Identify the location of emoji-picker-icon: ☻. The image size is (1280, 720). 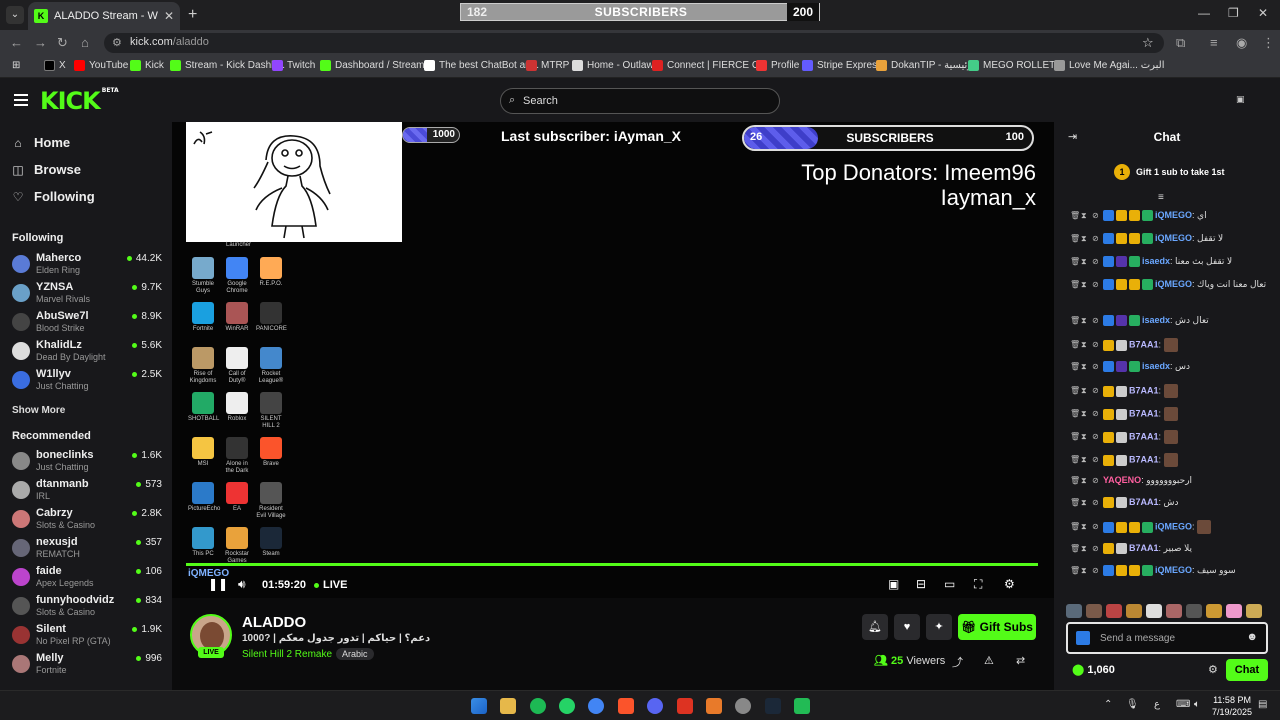
(1252, 637).